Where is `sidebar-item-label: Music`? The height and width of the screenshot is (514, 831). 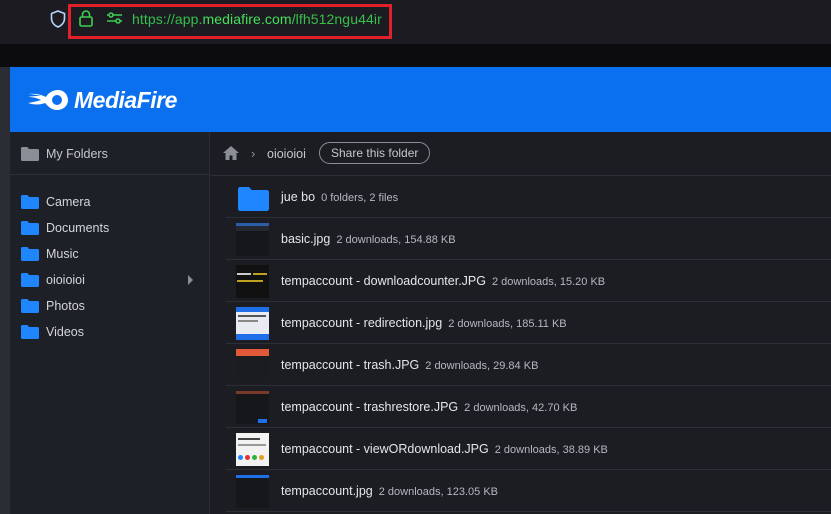 sidebar-item-label: Music is located at coordinates (62, 254).